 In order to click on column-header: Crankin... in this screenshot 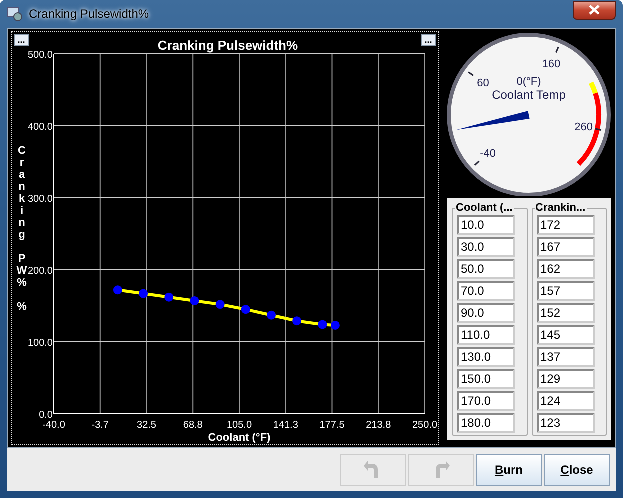, I will do `click(560, 208)`.